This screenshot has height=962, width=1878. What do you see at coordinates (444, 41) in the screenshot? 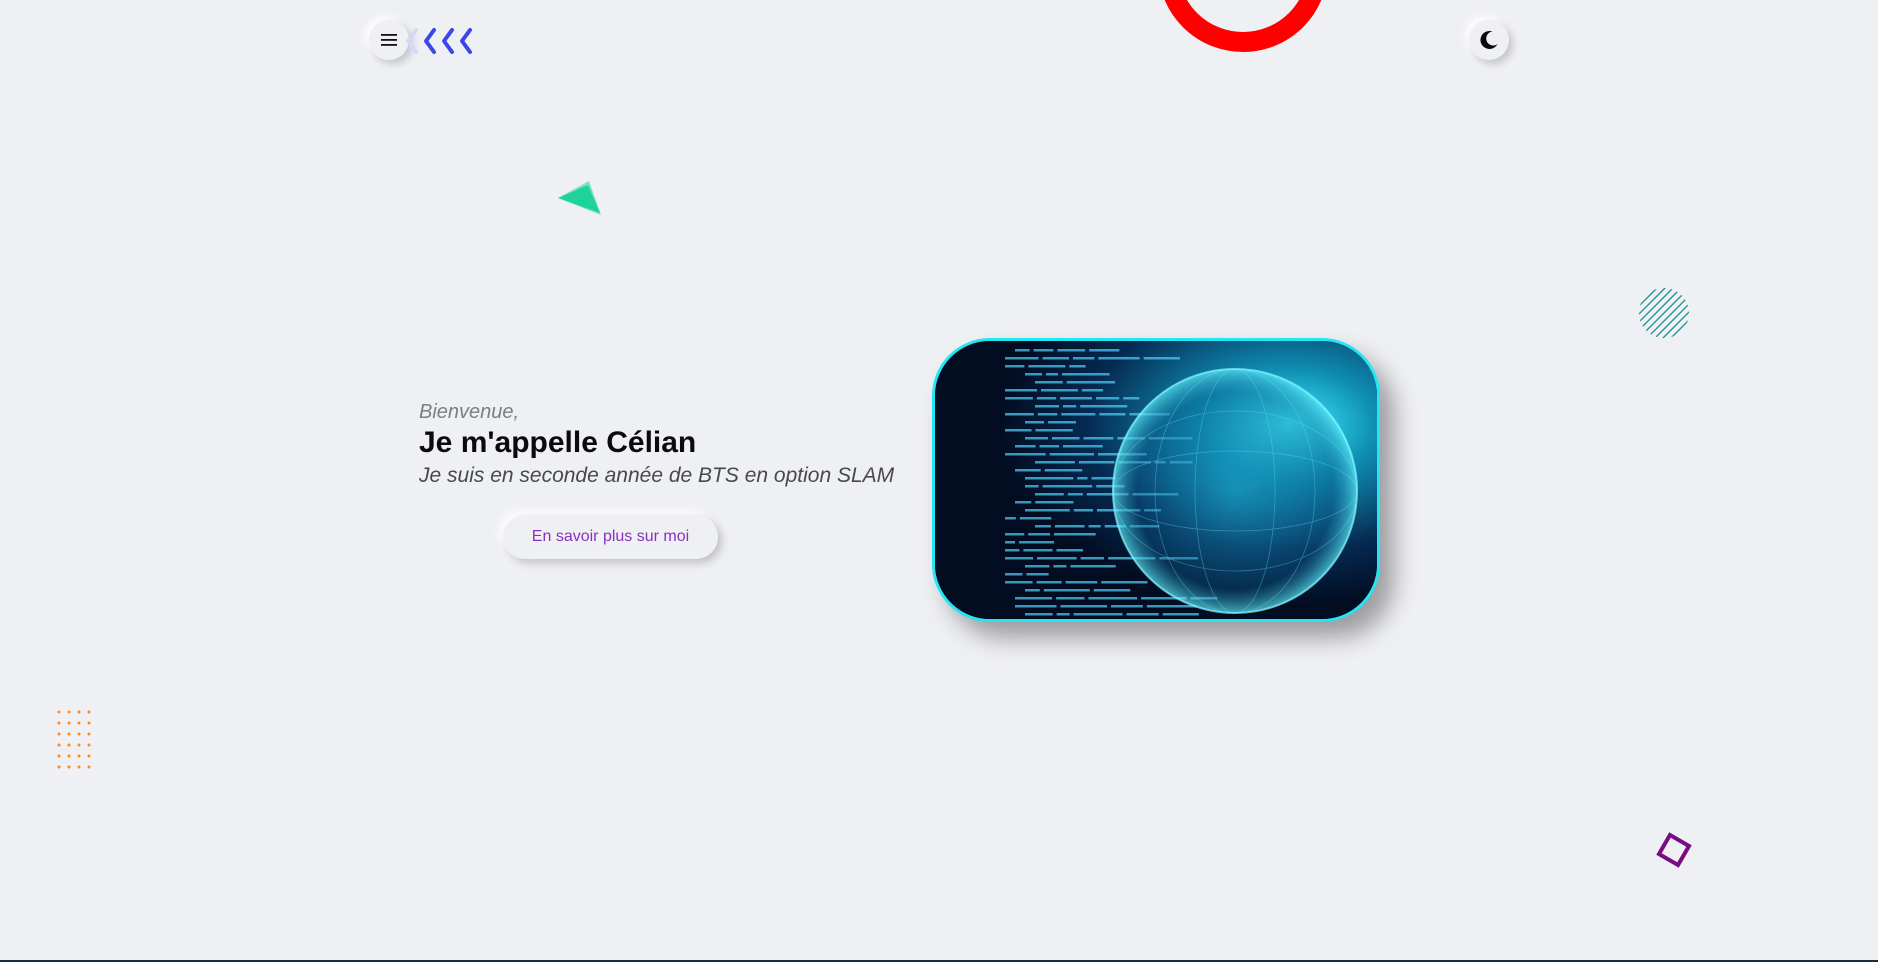
I see `chevrons-left-icon` at bounding box center [444, 41].